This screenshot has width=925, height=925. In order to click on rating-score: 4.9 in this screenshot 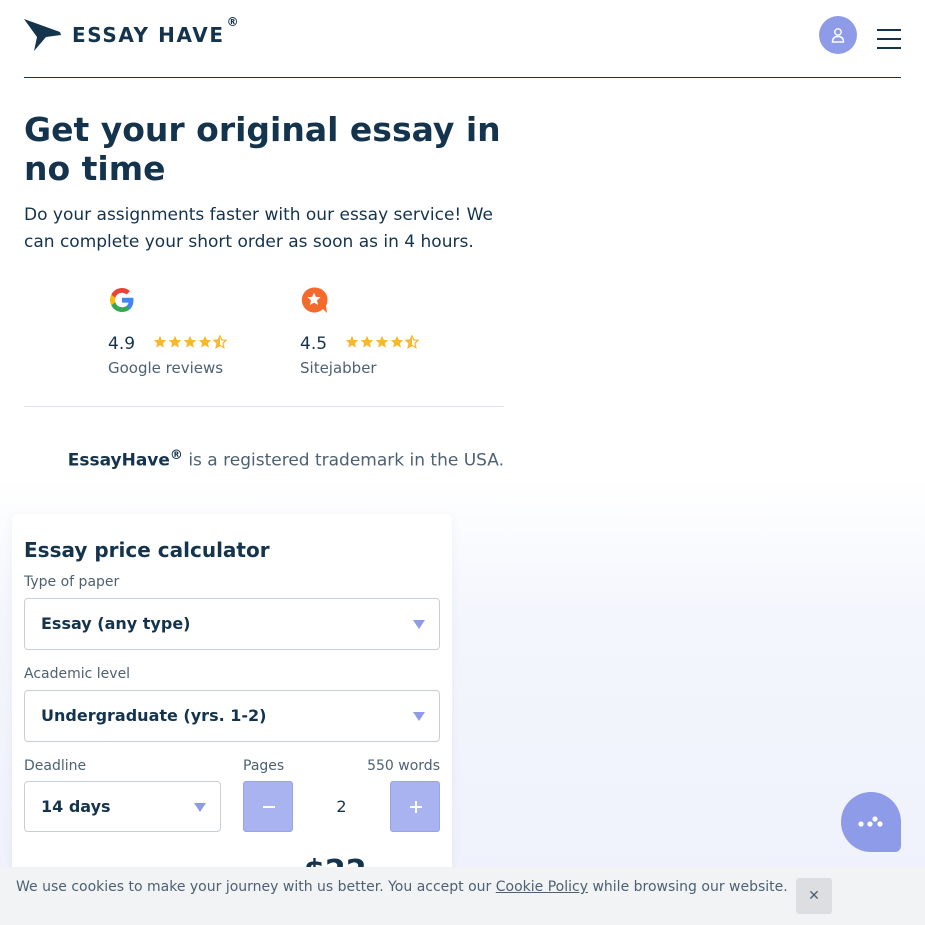, I will do `click(122, 344)`.